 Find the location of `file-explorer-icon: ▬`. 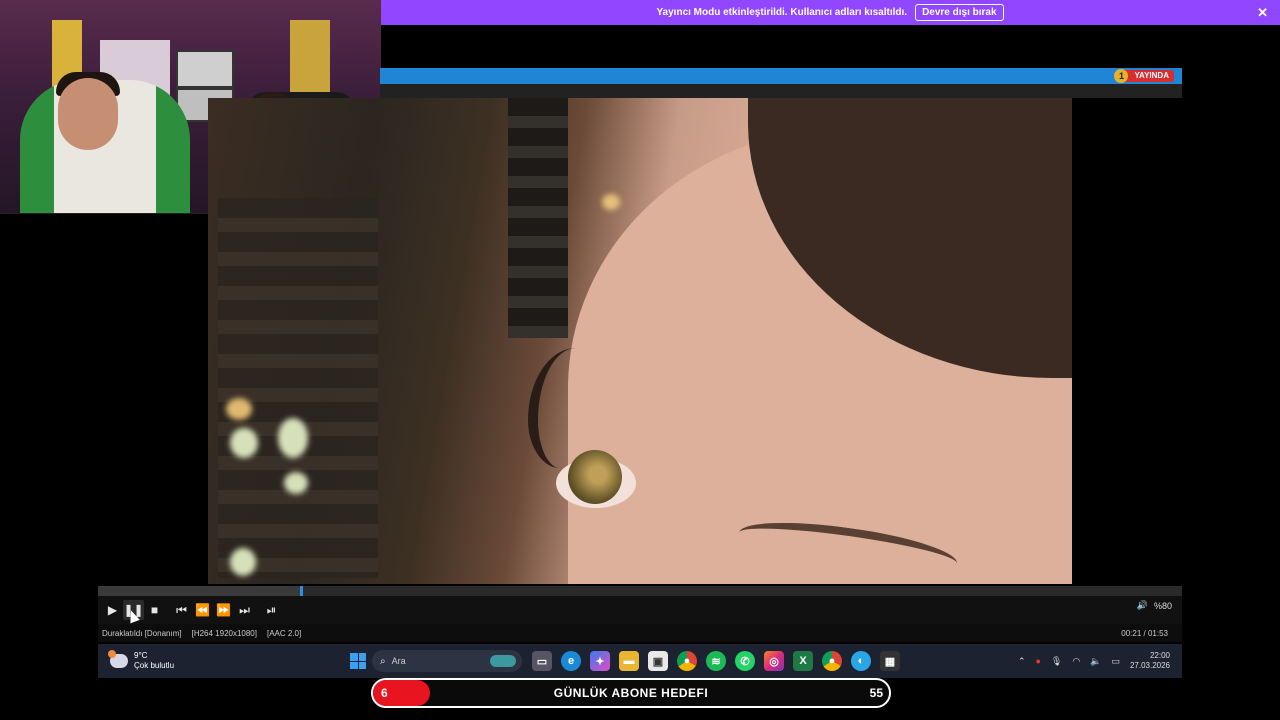

file-explorer-icon: ▬ is located at coordinates (629, 661).